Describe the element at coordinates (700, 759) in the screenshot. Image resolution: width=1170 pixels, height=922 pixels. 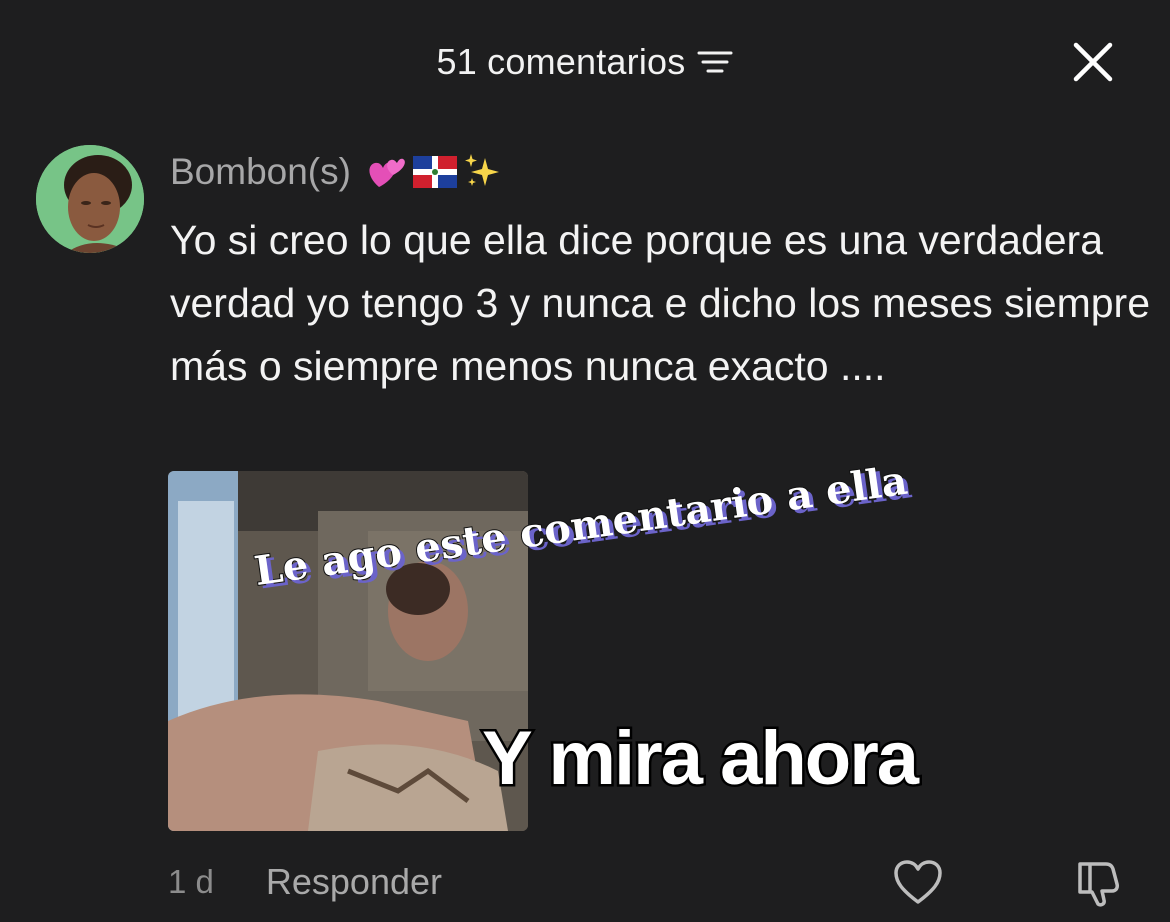
I see `media-overlay-caption-2: Y mira ahora` at that location.